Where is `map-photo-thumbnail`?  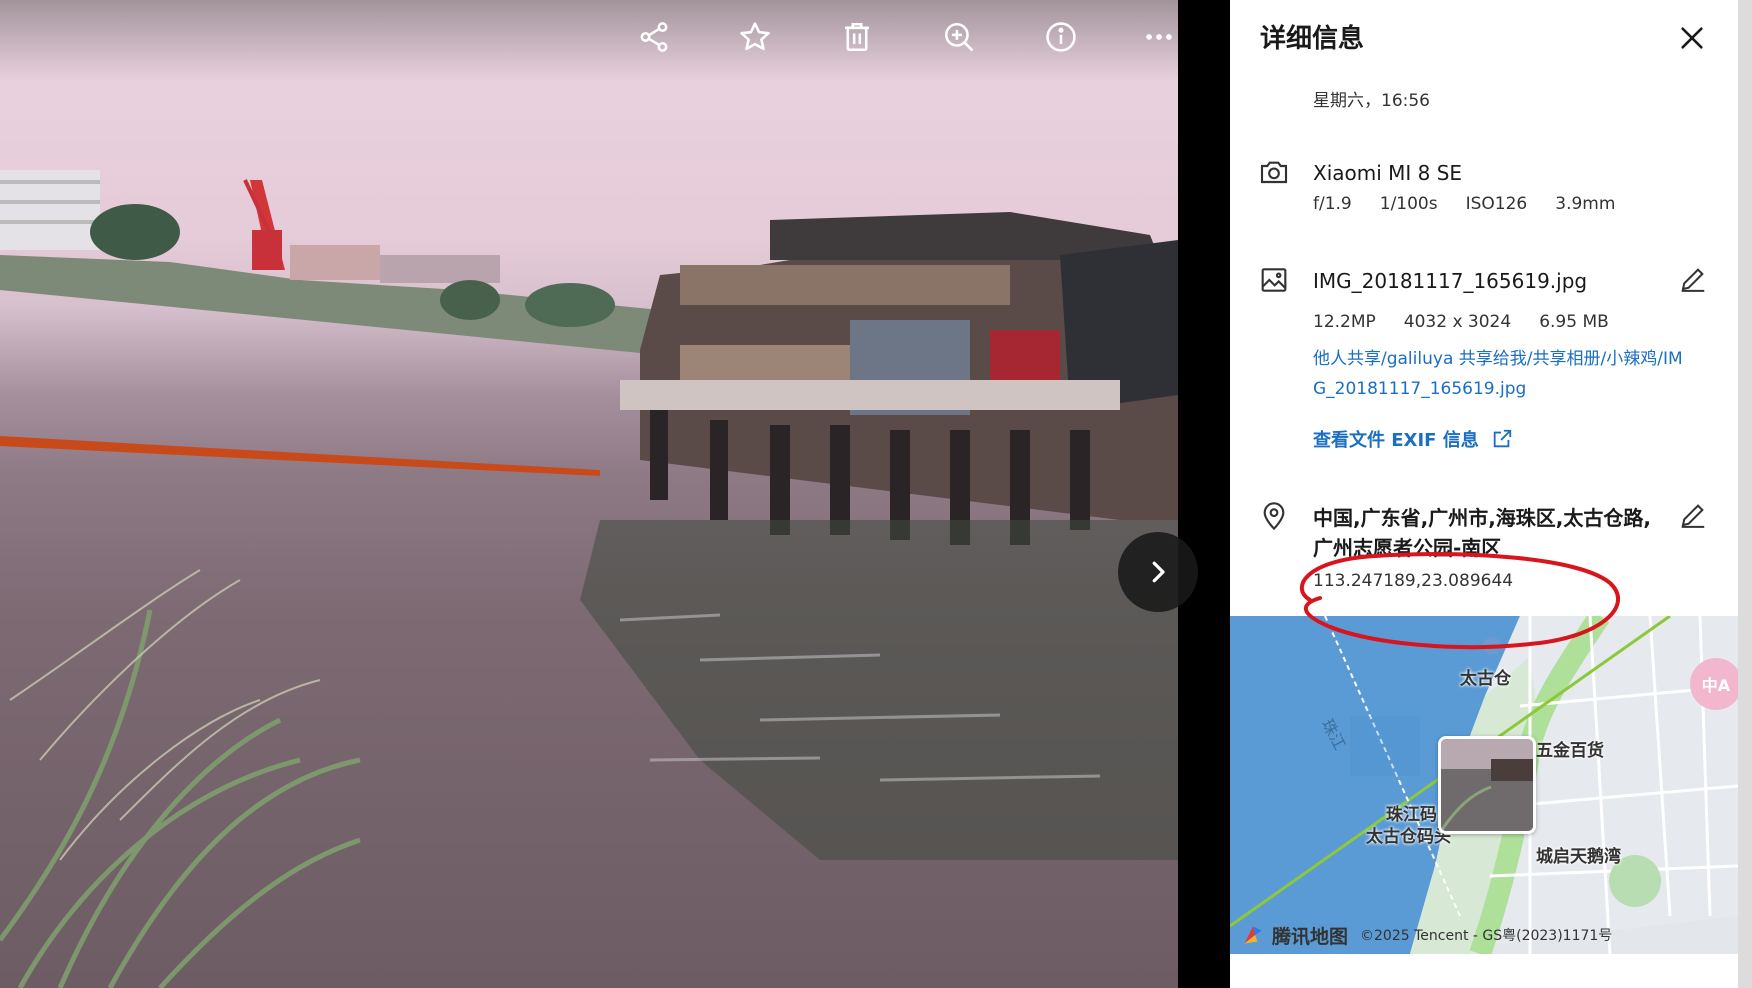
map-photo-thumbnail is located at coordinates (1487, 785).